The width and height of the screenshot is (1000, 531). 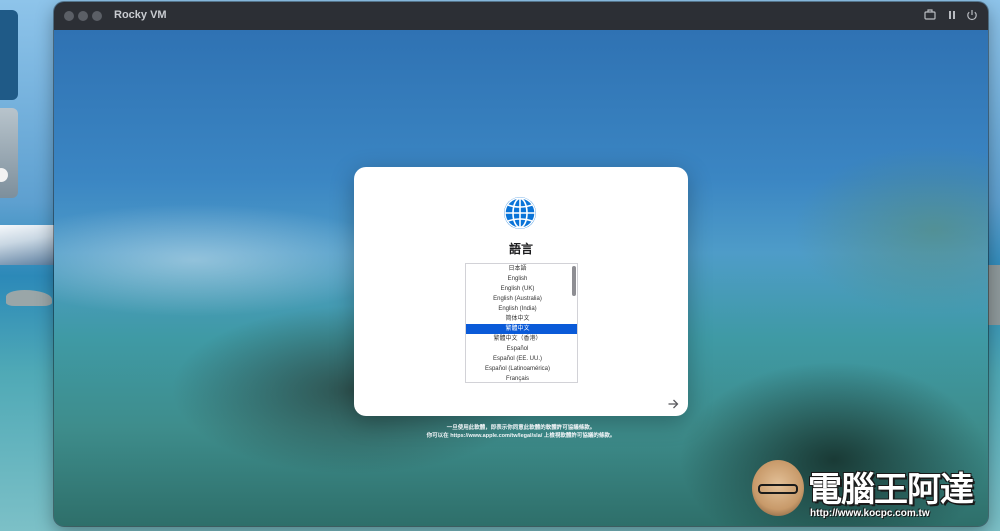 What do you see at coordinates (140, 15) in the screenshot?
I see `window-title: Rocky VM` at bounding box center [140, 15].